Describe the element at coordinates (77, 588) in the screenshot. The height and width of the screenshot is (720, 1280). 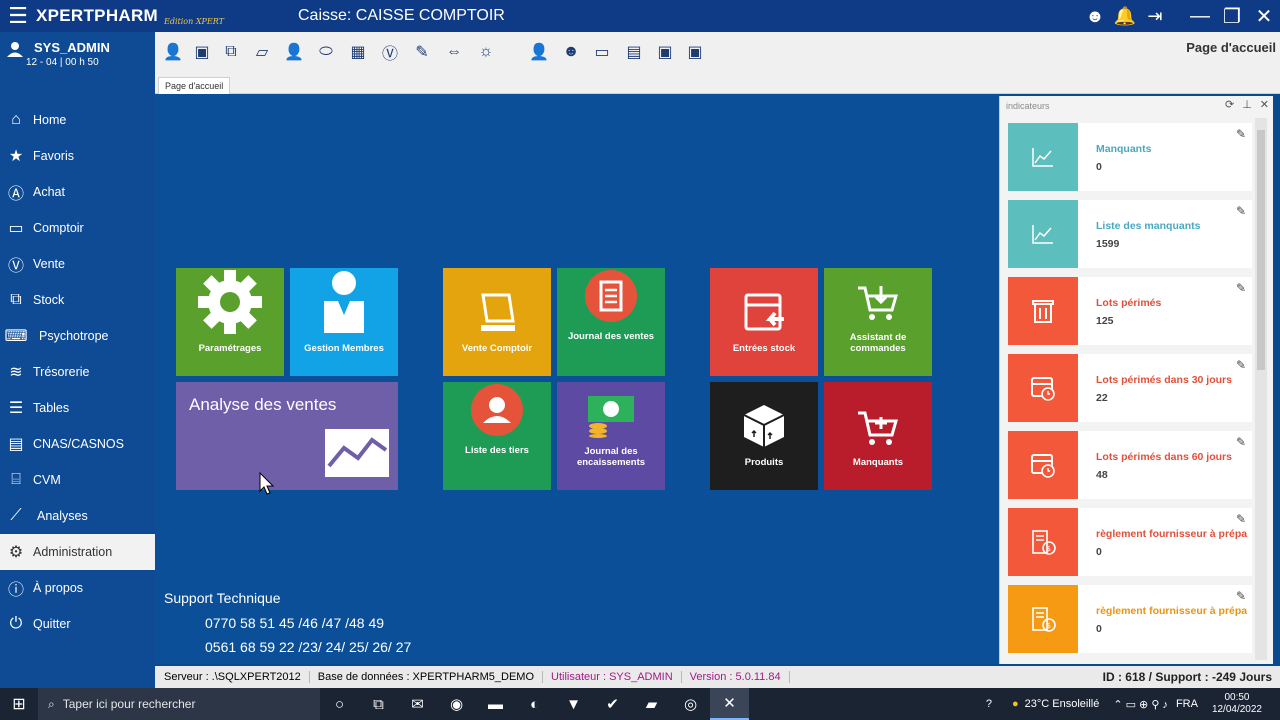
I see `sidebar-item-apropos: ⓘ À propos` at that location.